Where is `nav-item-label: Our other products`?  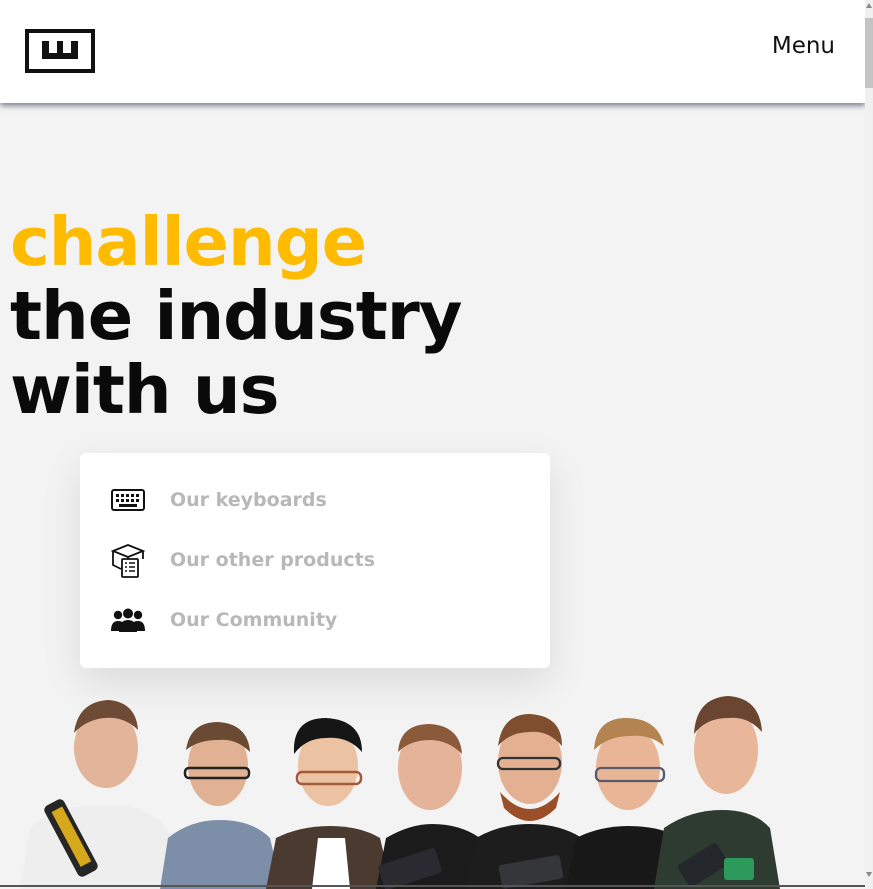 nav-item-label: Our other products is located at coordinates (273, 560).